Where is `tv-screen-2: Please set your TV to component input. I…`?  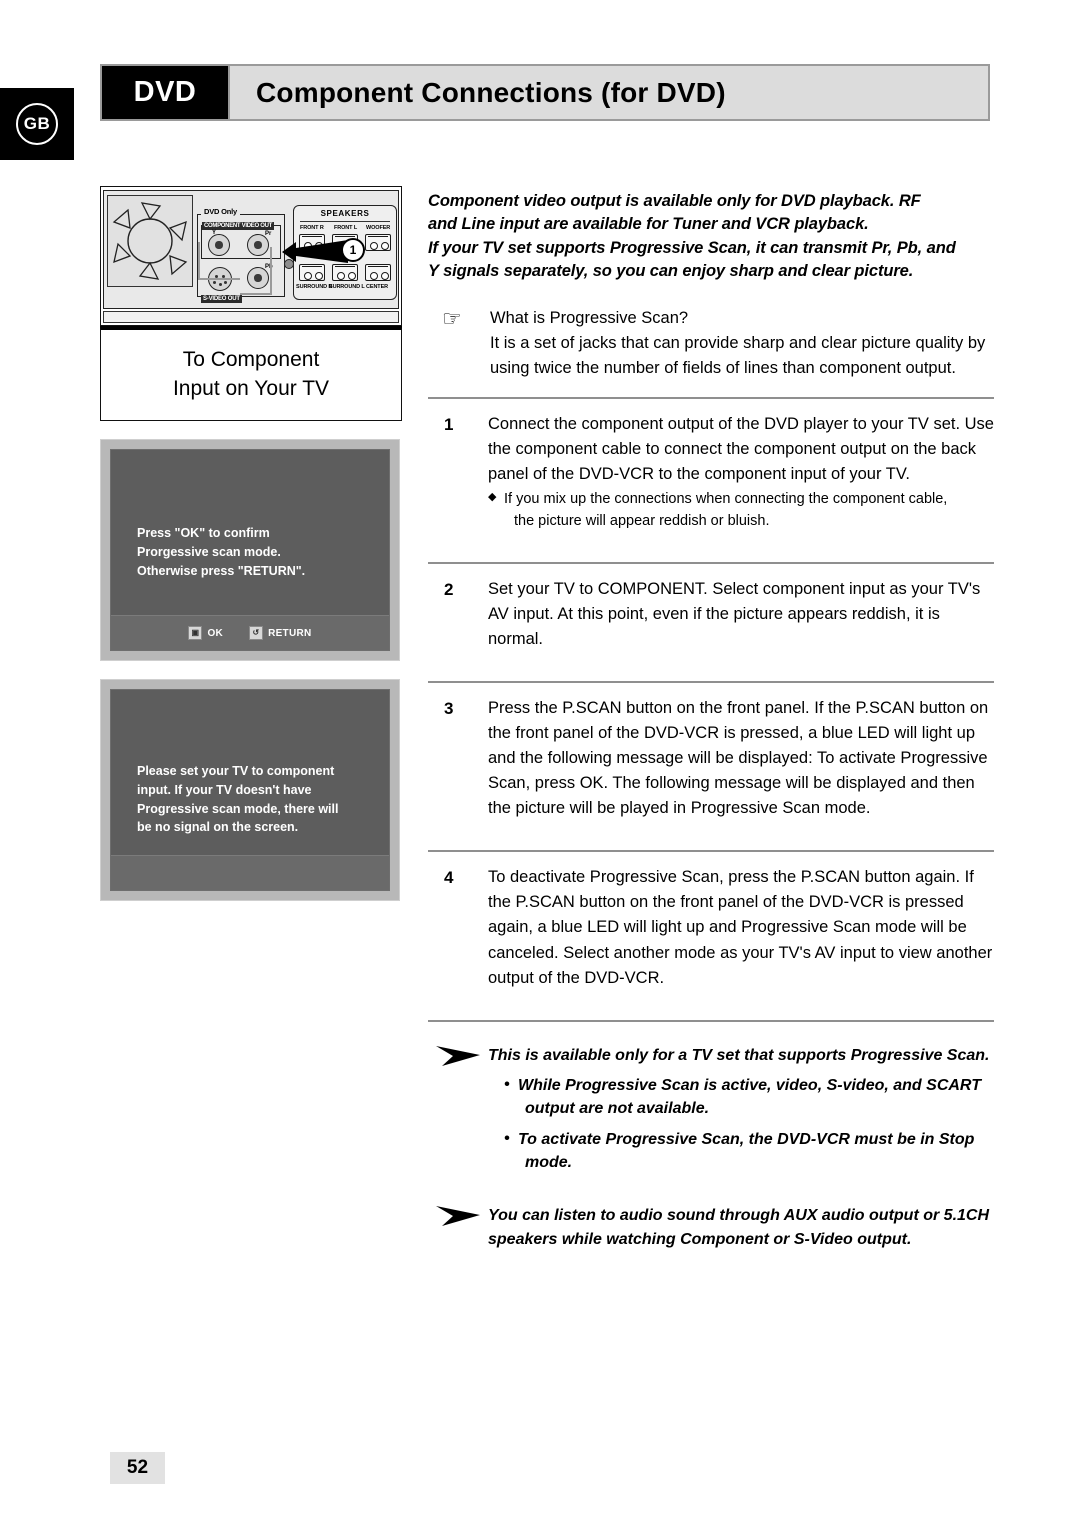
tv-screen-2: Please set your TV to component input. I… is located at coordinates (250, 790).